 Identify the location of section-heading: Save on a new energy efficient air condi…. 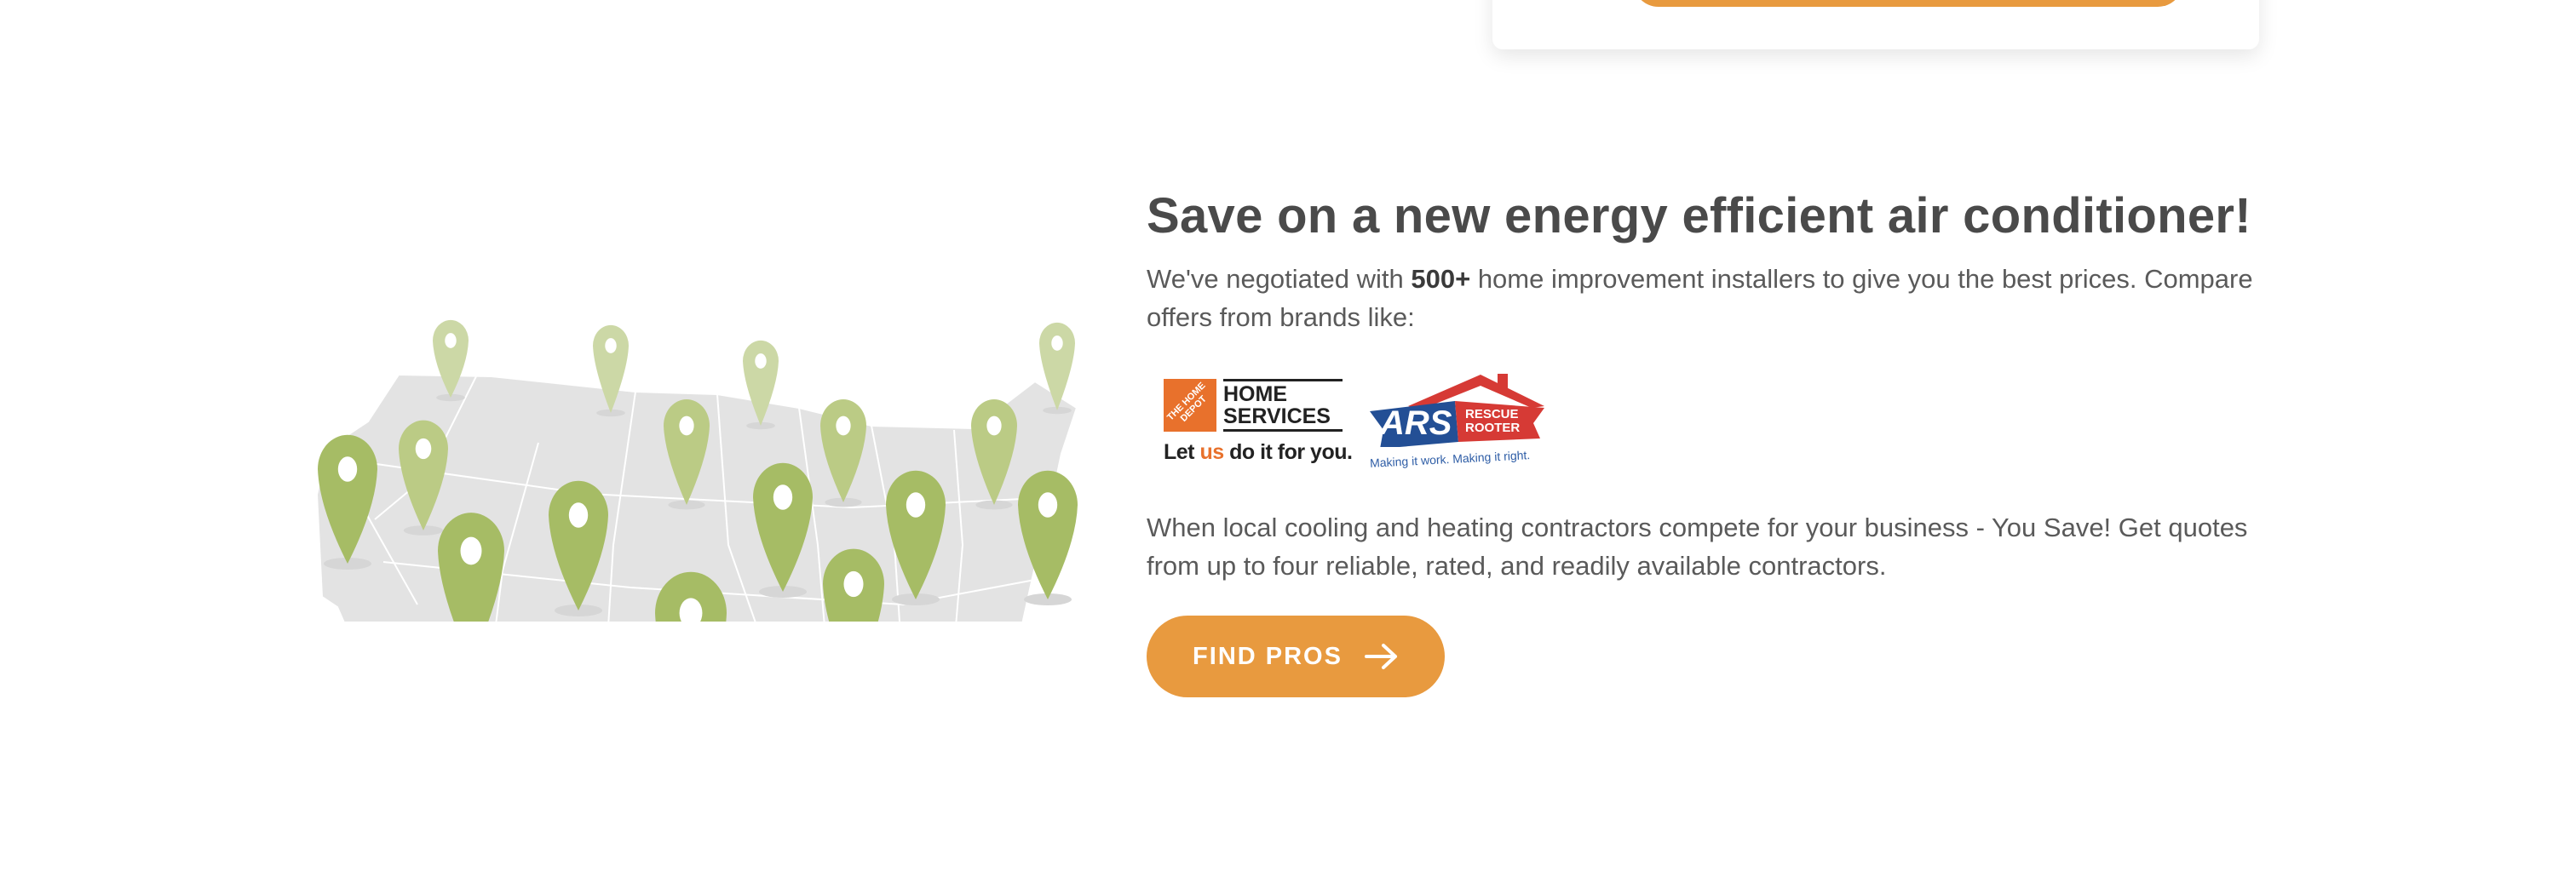
(1699, 216).